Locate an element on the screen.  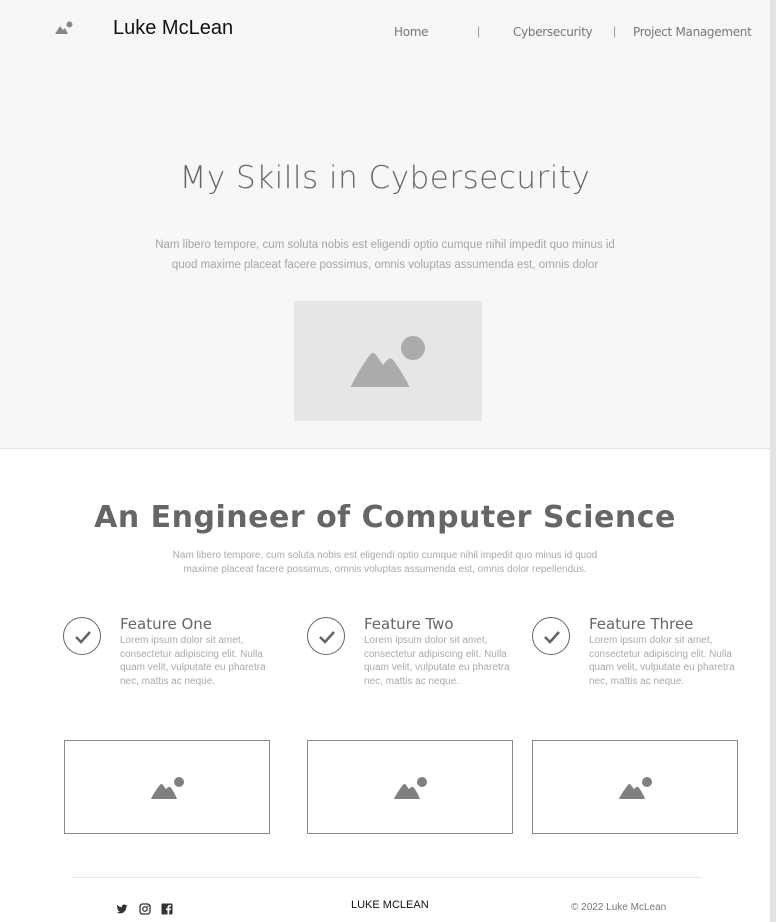
feature-title: Feature Three is located at coordinates (641, 624).